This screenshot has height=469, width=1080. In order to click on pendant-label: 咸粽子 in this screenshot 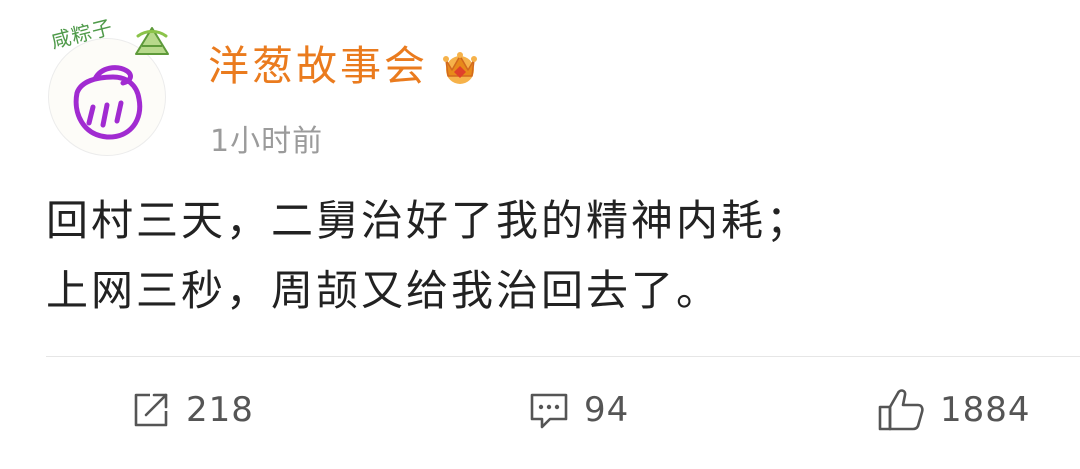, I will do `click(82, 34)`.